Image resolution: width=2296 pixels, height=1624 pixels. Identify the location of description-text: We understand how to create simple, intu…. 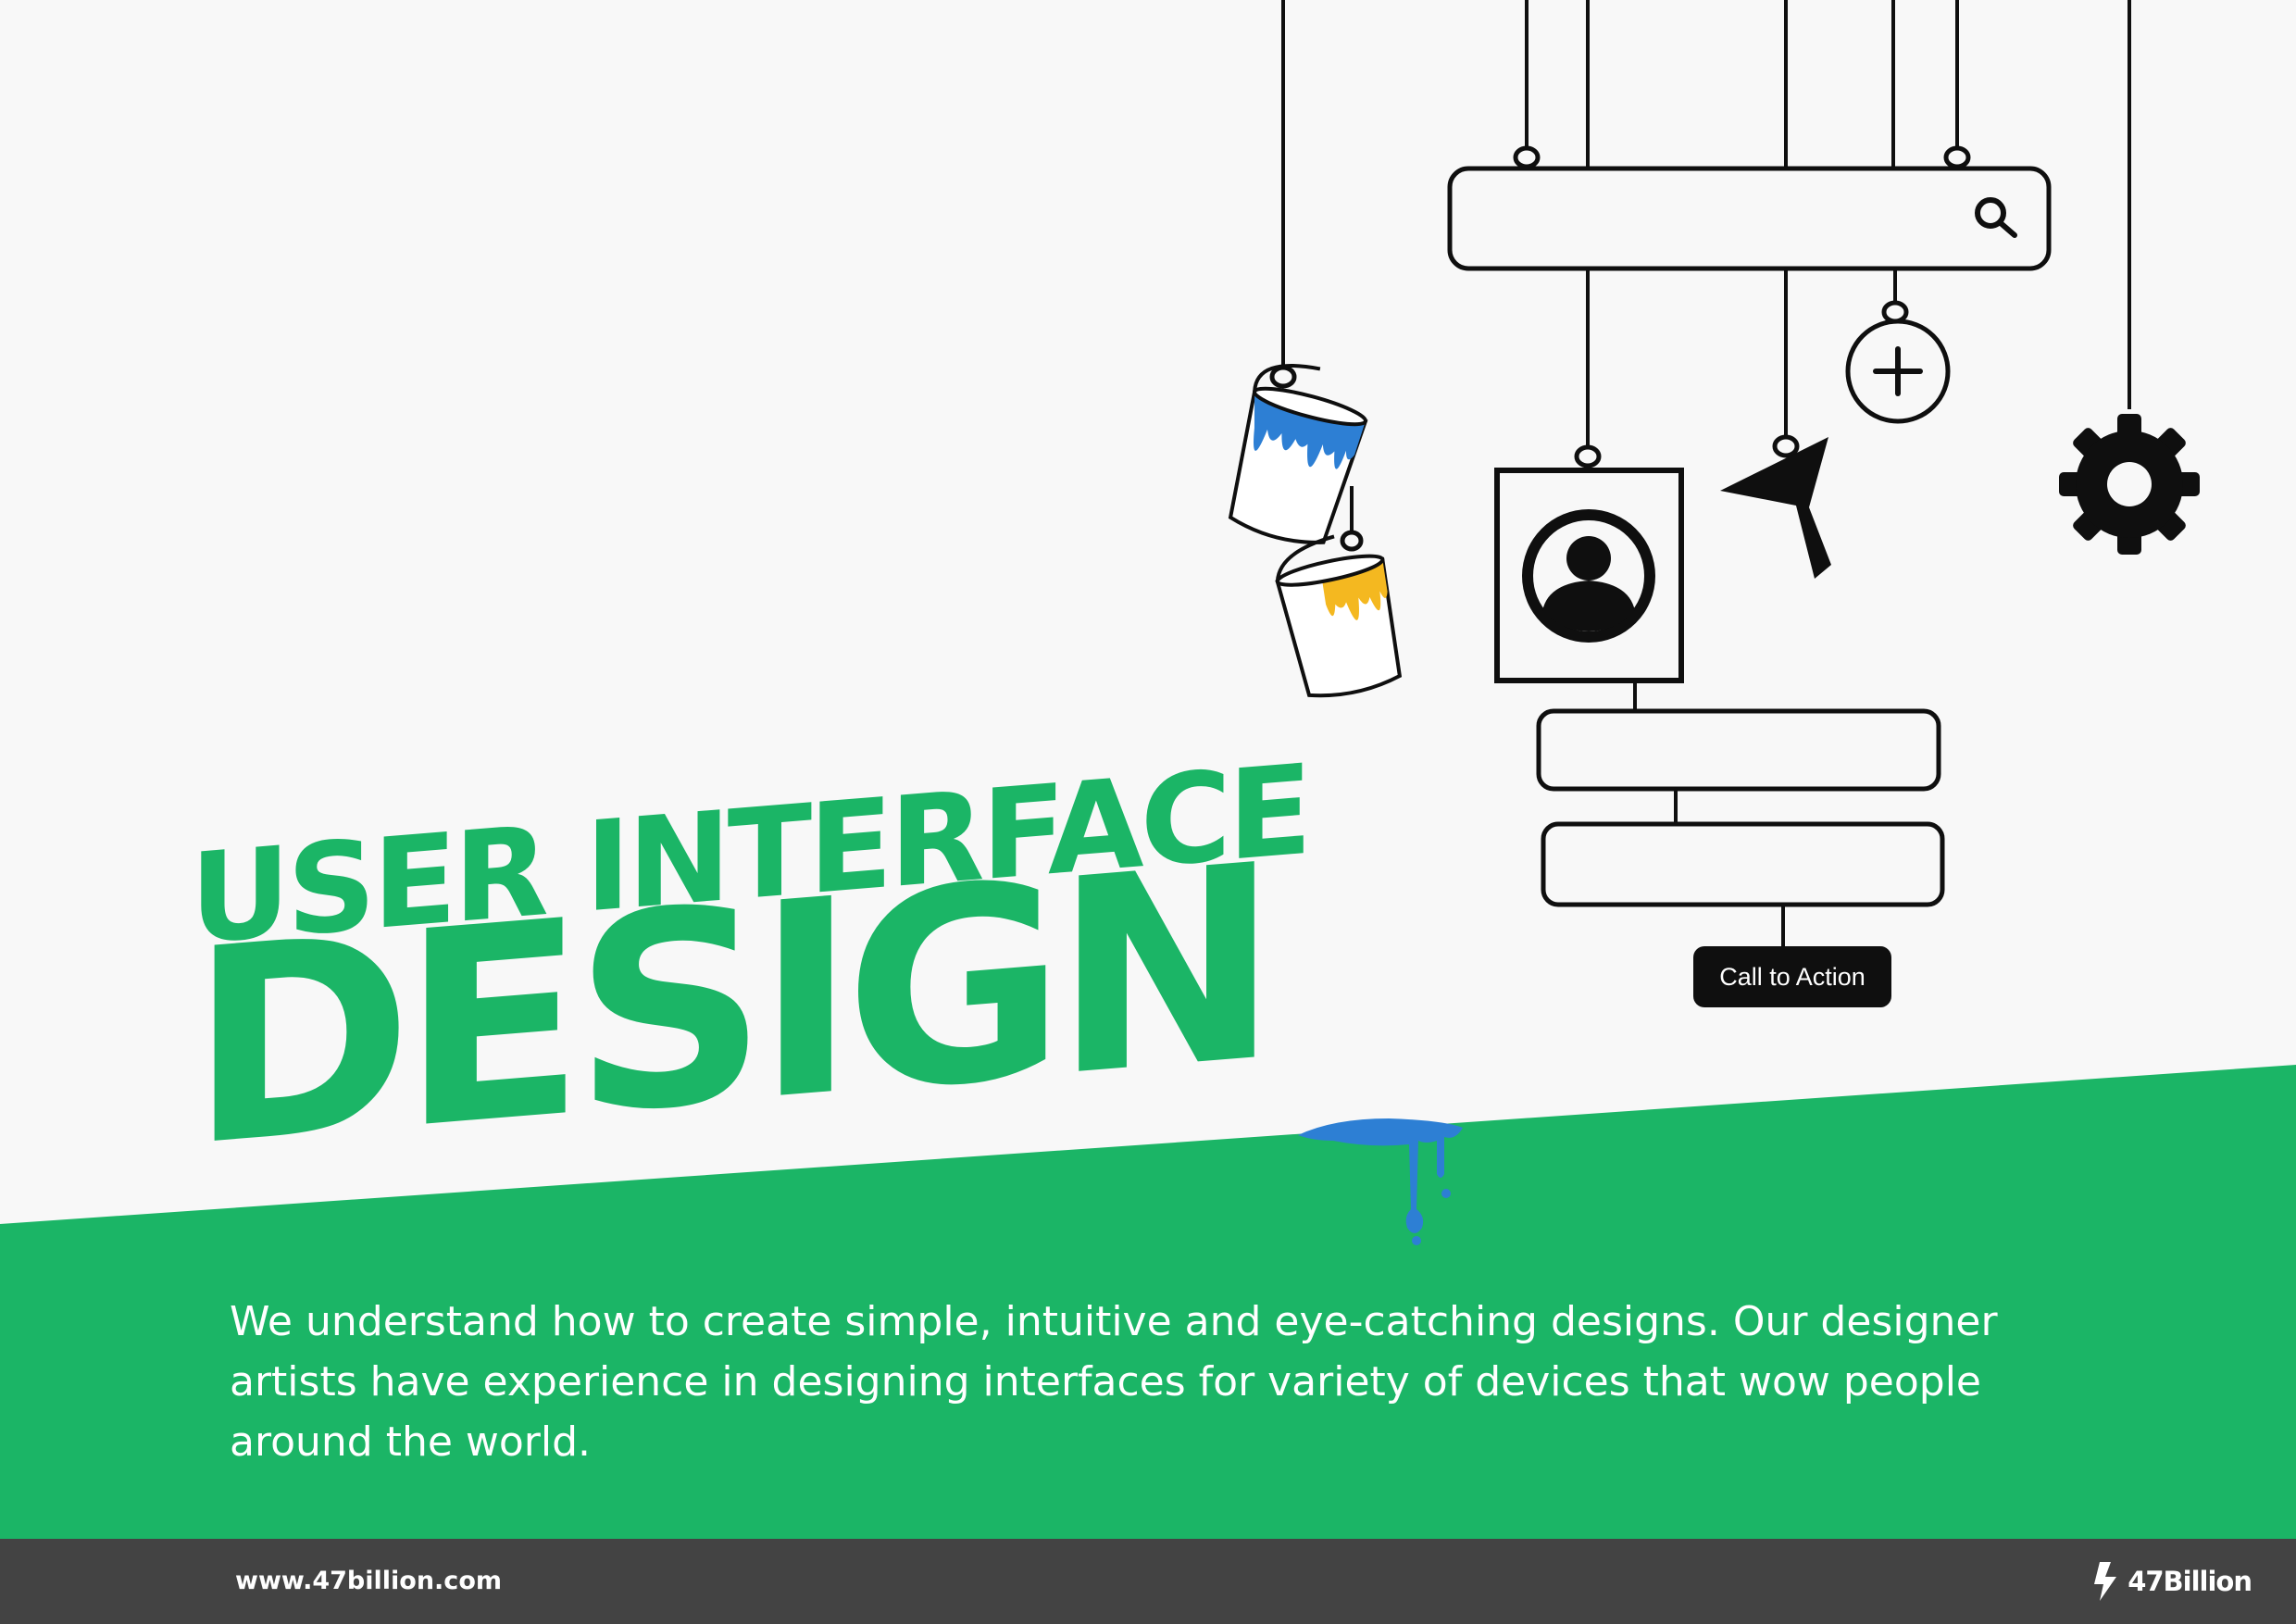
(1114, 1382).